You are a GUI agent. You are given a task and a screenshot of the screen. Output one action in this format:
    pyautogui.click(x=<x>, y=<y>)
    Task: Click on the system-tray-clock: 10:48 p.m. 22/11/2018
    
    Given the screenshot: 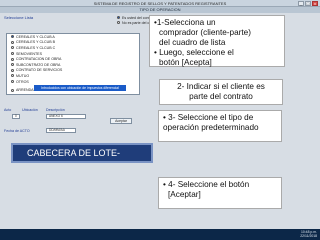 What is the action you would take?
    pyautogui.click(x=308, y=234)
    